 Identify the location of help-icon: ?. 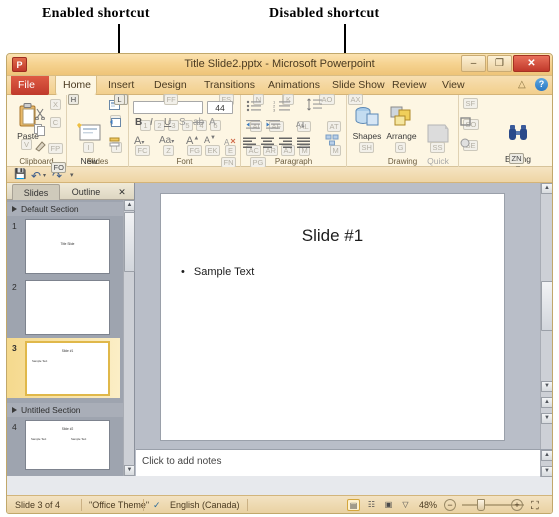
(541, 84).